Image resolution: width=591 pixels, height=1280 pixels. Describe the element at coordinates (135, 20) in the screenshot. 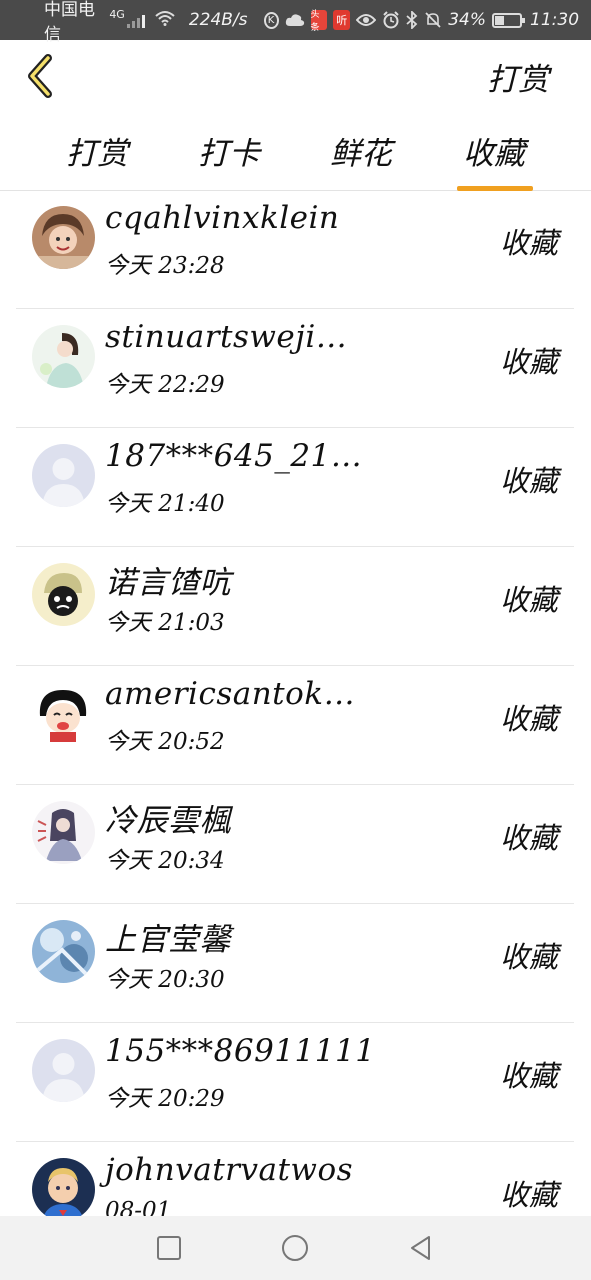

I see `signal-icon` at that location.